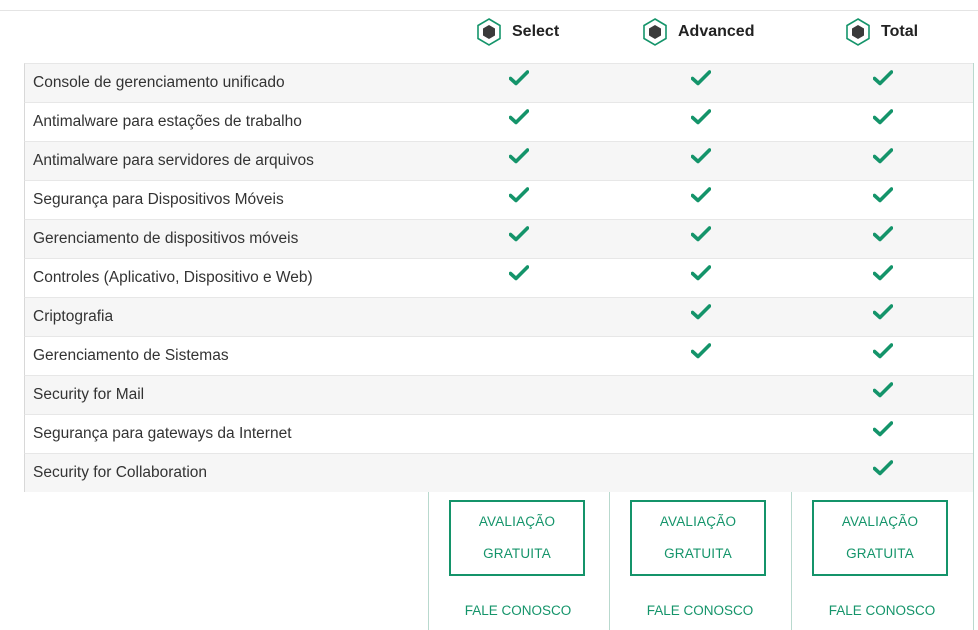  Describe the element at coordinates (166, 238) in the screenshot. I see `feature-label: Gerenciamento de dispositivos móveis` at that location.